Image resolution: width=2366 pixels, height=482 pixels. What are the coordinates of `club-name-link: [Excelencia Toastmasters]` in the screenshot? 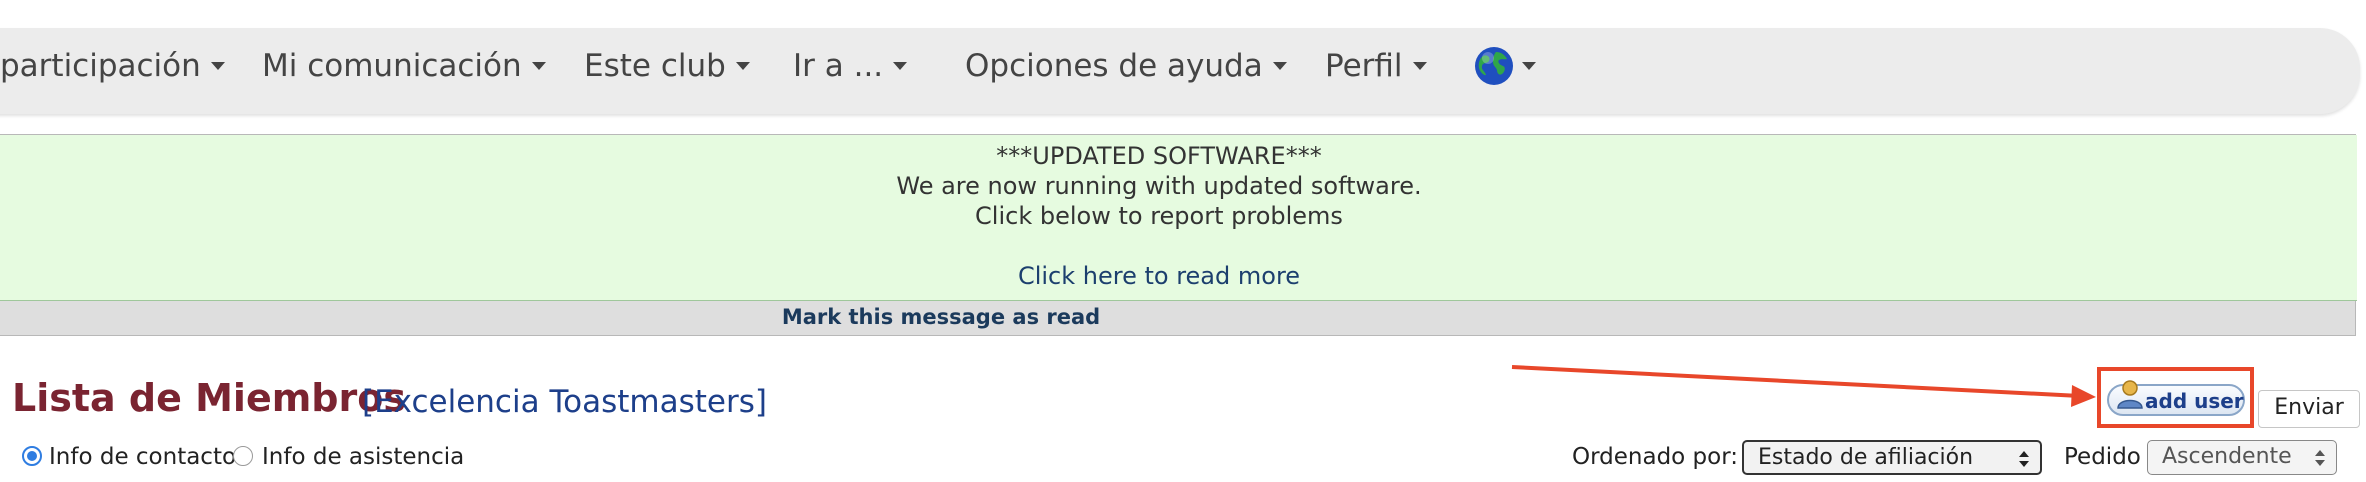 It's located at (564, 402).